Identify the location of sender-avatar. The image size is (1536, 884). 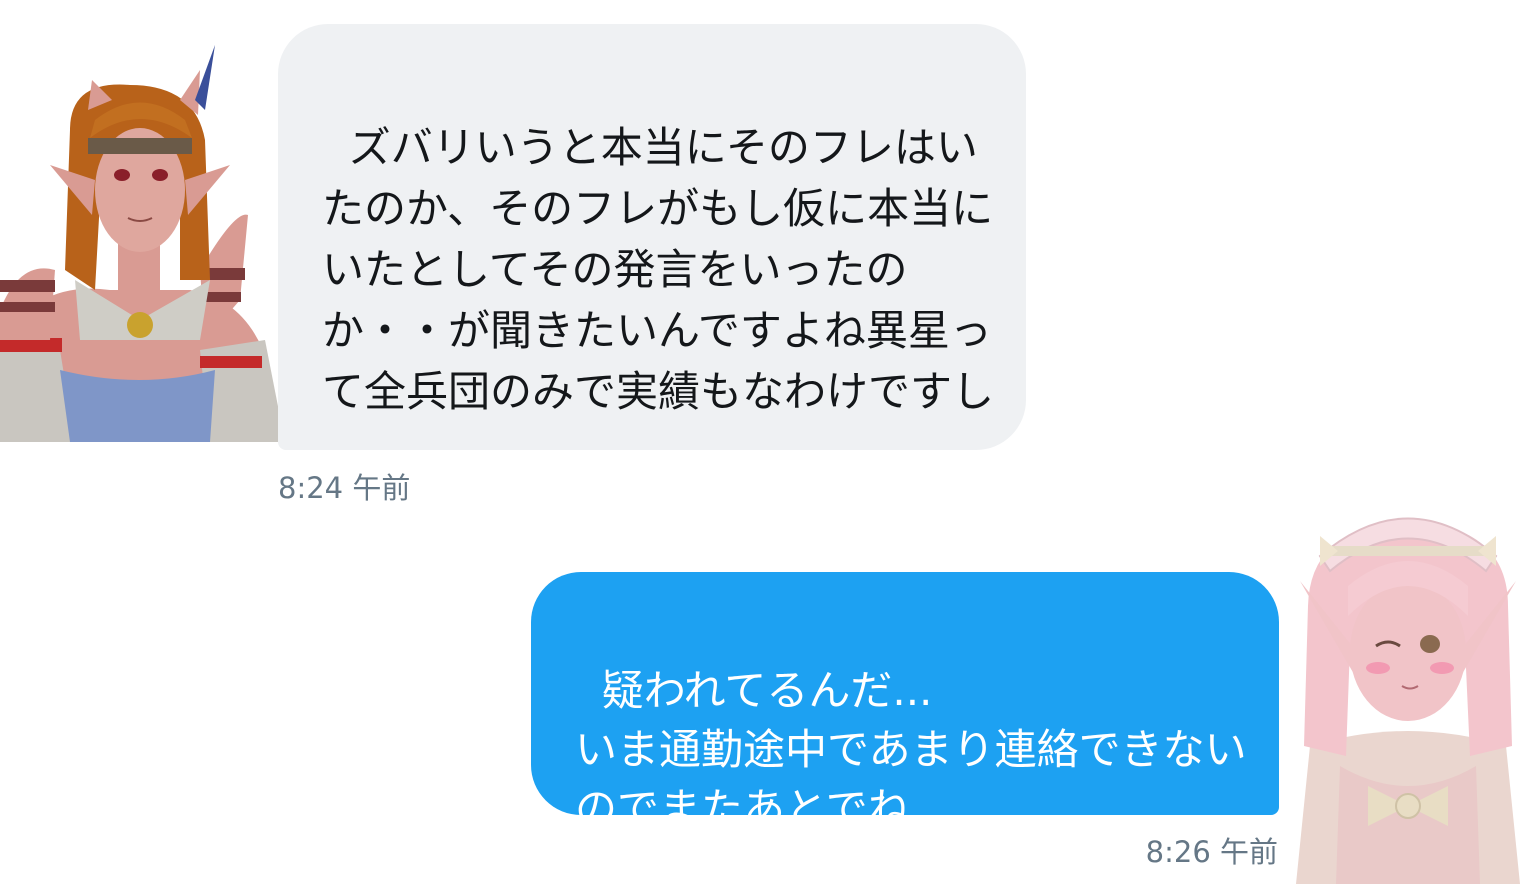
(142, 241).